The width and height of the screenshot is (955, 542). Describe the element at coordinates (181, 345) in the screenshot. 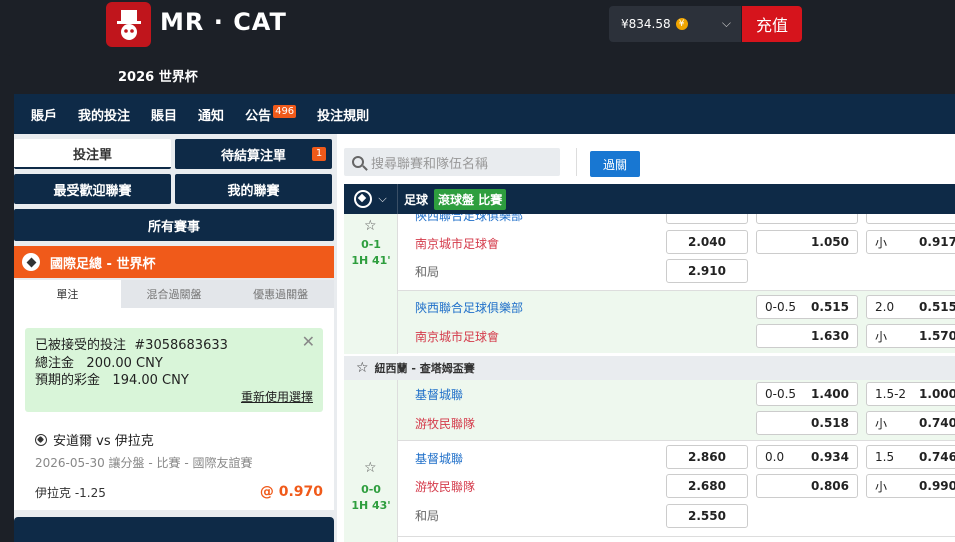

I see `bet-id: #3058683633` at that location.